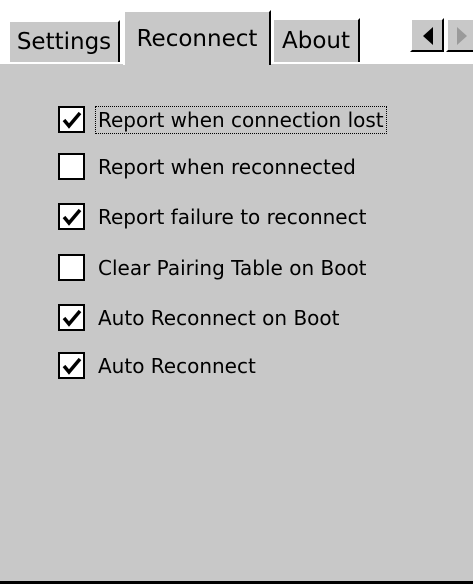 The height and width of the screenshot is (584, 473). I want to click on option-label: Report when reconnected, so click(227, 166).